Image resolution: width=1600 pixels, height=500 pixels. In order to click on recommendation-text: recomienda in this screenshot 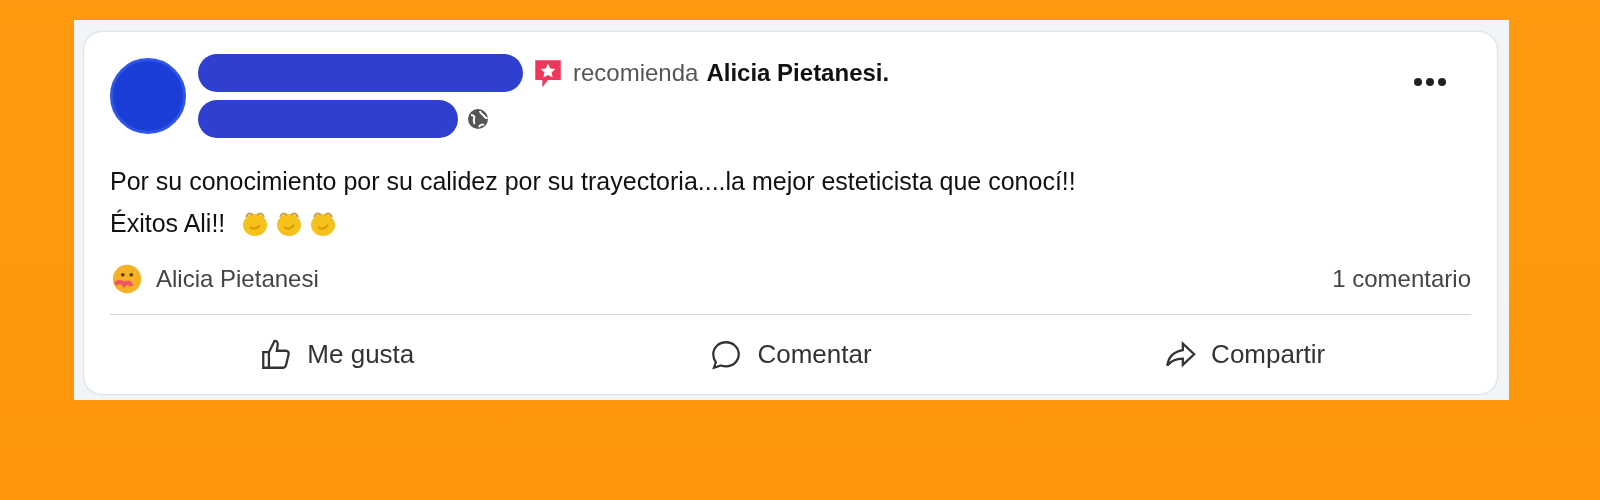, I will do `click(636, 73)`.